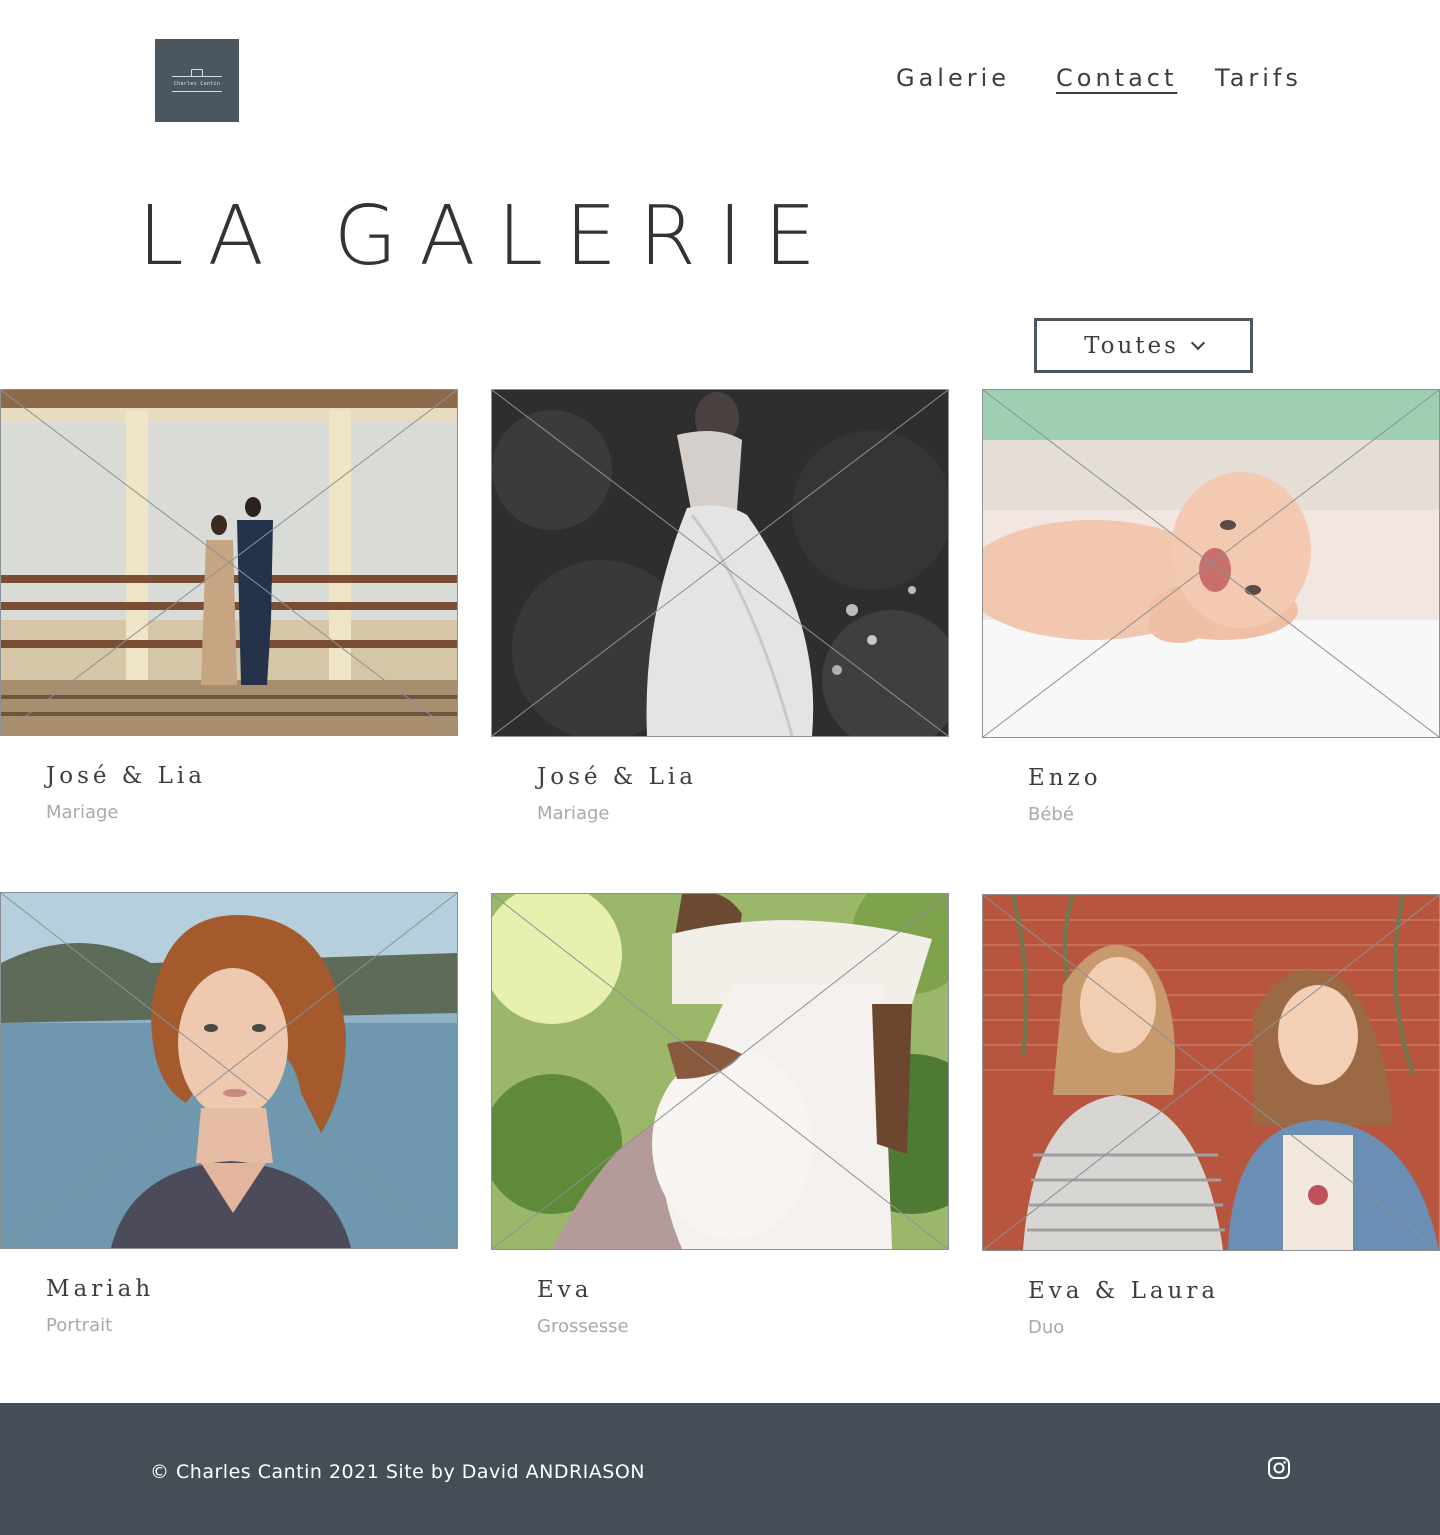 Image resolution: width=1440 pixels, height=1535 pixels. What do you see at coordinates (488, 236) in the screenshot?
I see `page-title: LA GALERIE` at bounding box center [488, 236].